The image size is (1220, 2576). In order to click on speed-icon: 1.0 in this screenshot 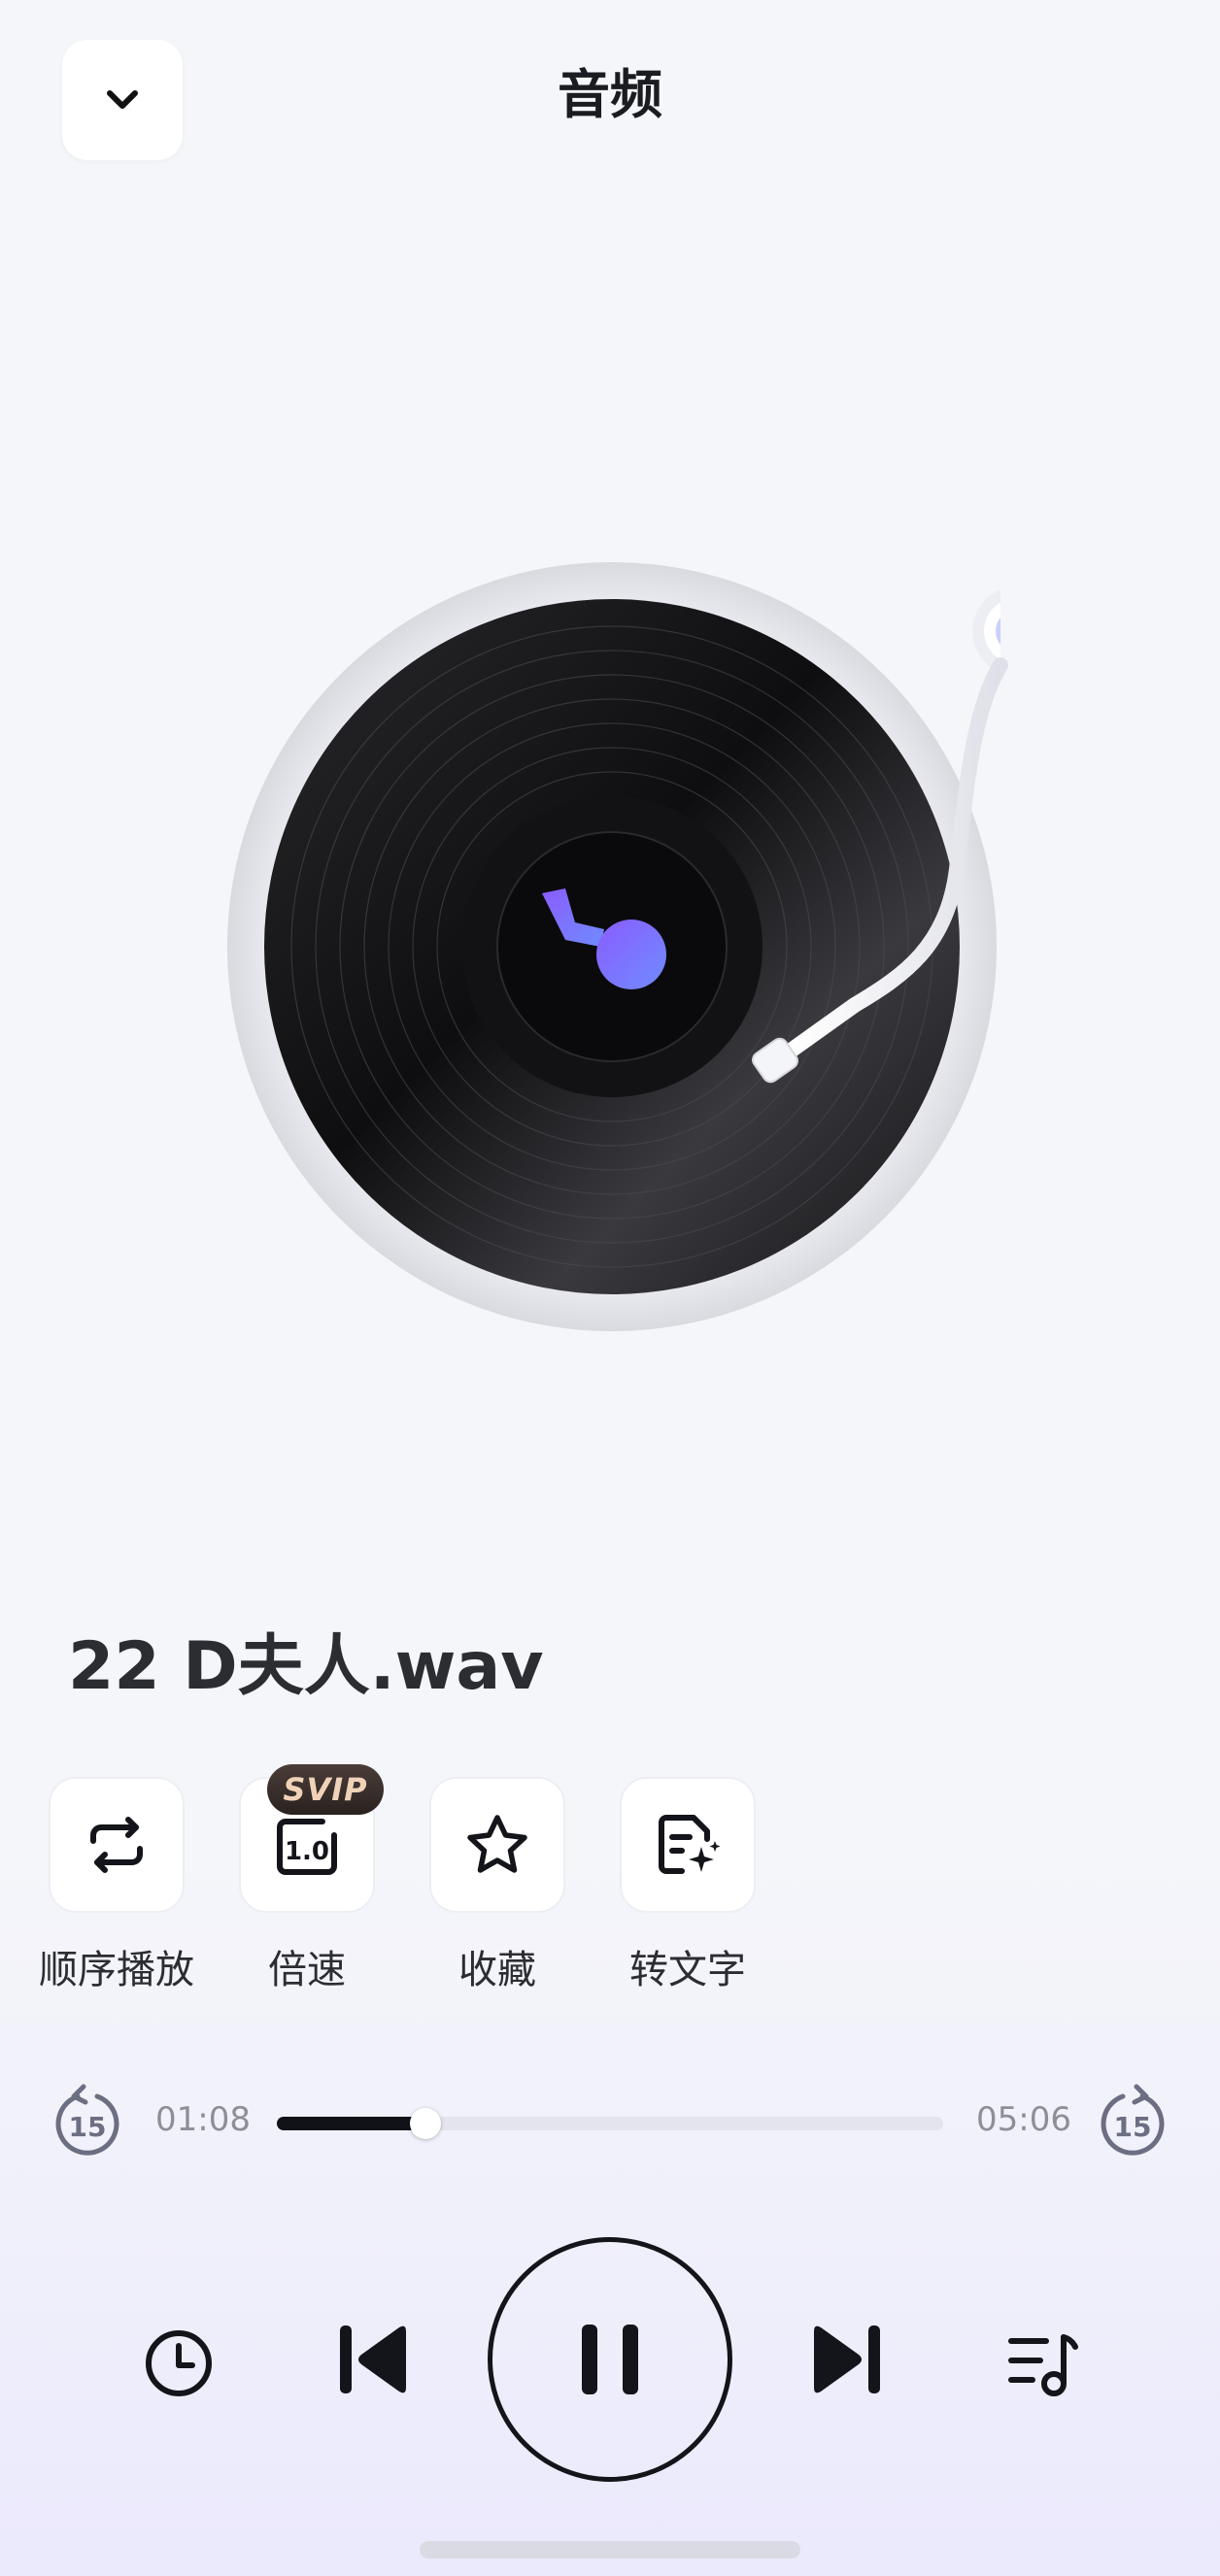, I will do `click(307, 1847)`.